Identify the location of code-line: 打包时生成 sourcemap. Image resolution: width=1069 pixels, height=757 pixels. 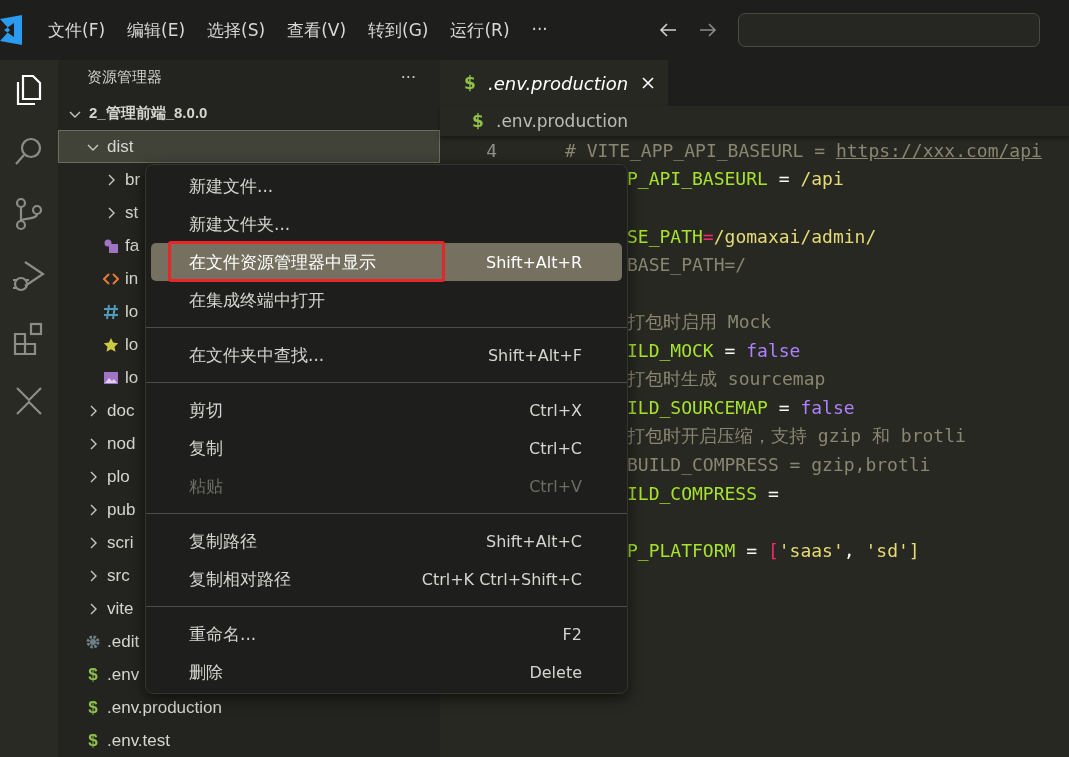
(726, 379).